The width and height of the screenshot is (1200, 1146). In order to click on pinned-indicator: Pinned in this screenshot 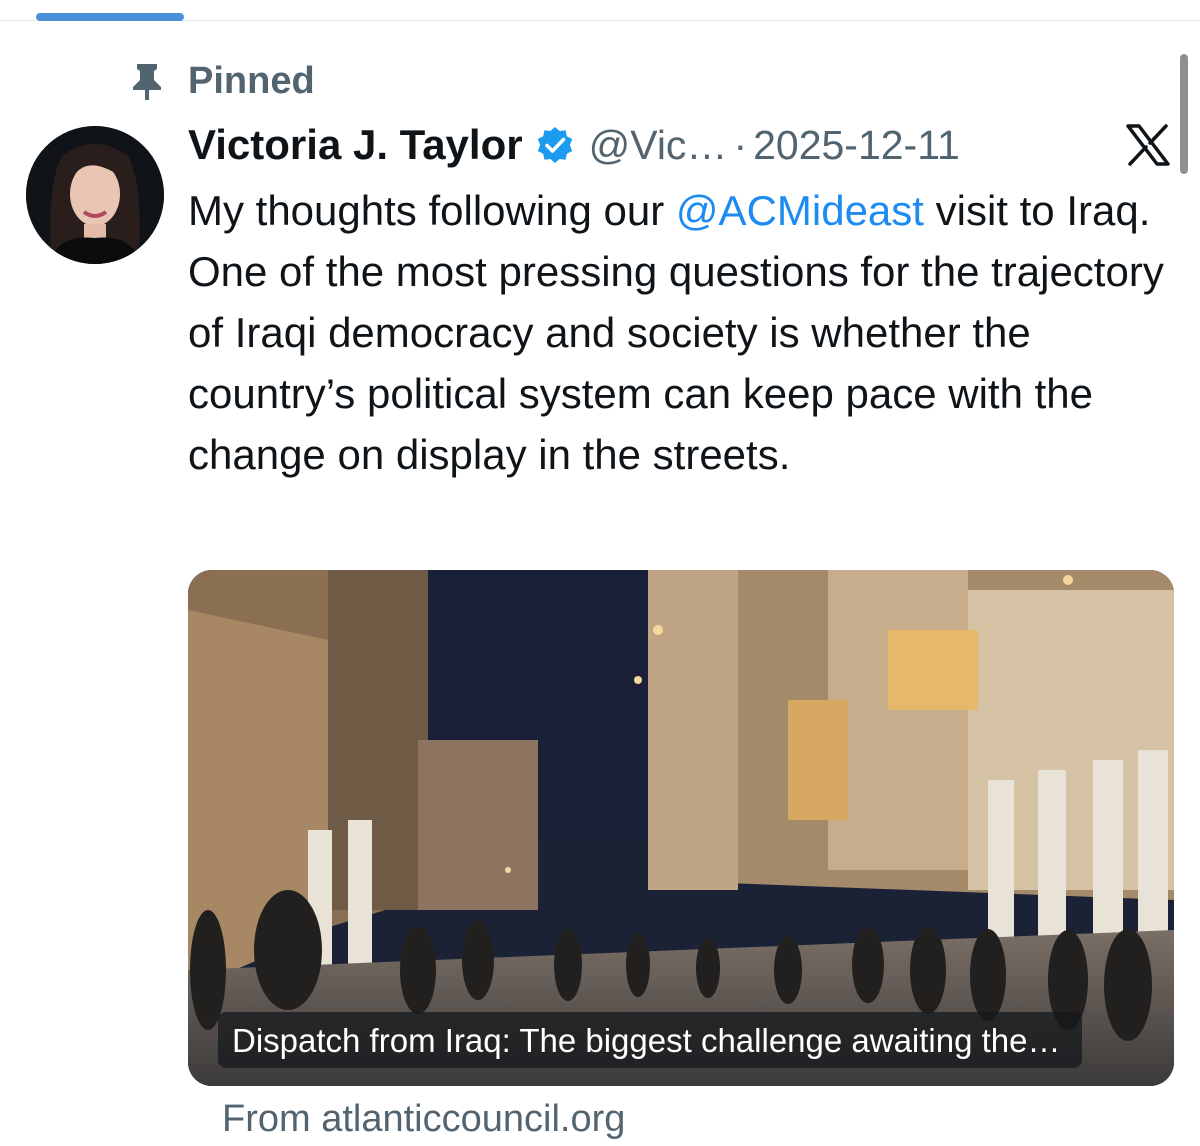, I will do `click(221, 81)`.